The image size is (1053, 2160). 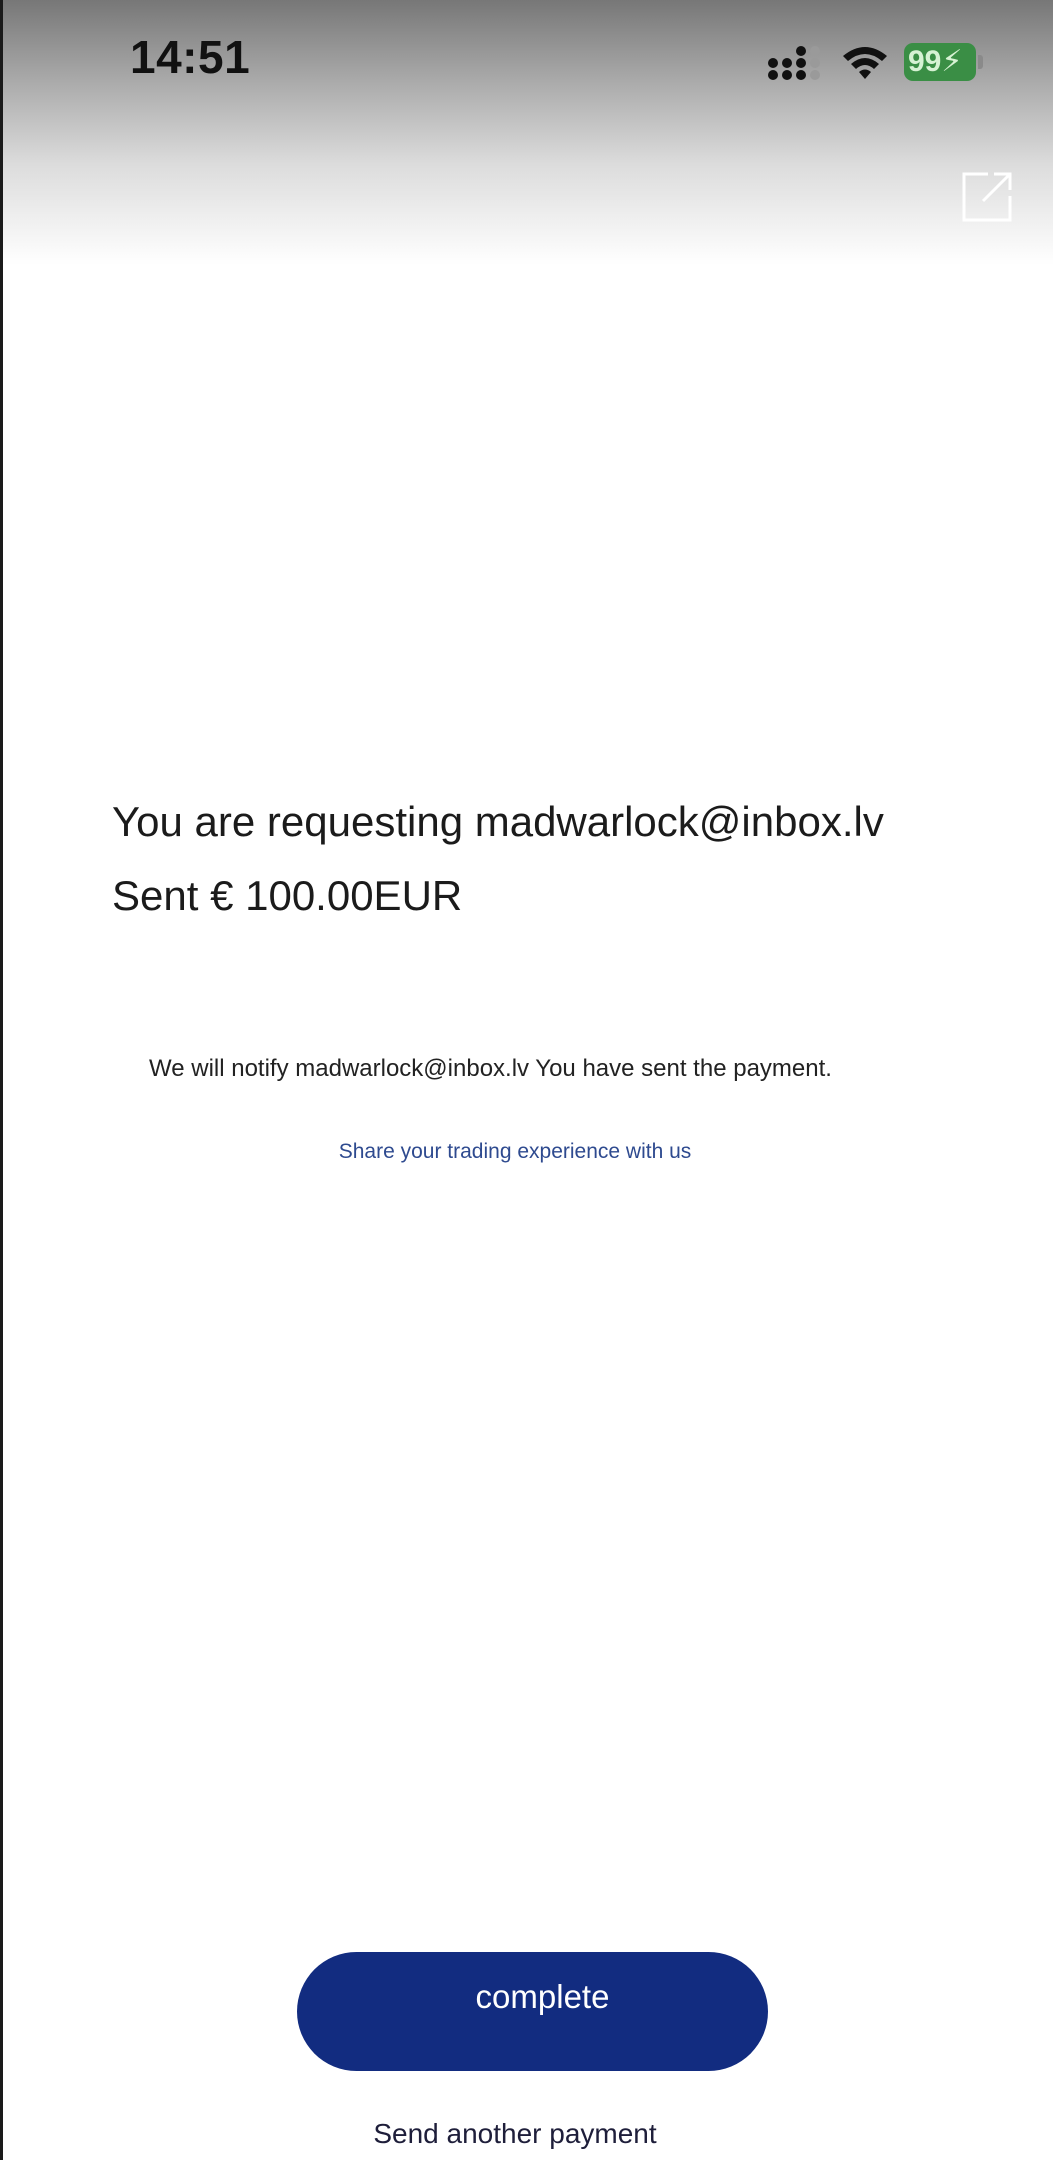 I want to click on screen-edge, so click(x=1, y=1080).